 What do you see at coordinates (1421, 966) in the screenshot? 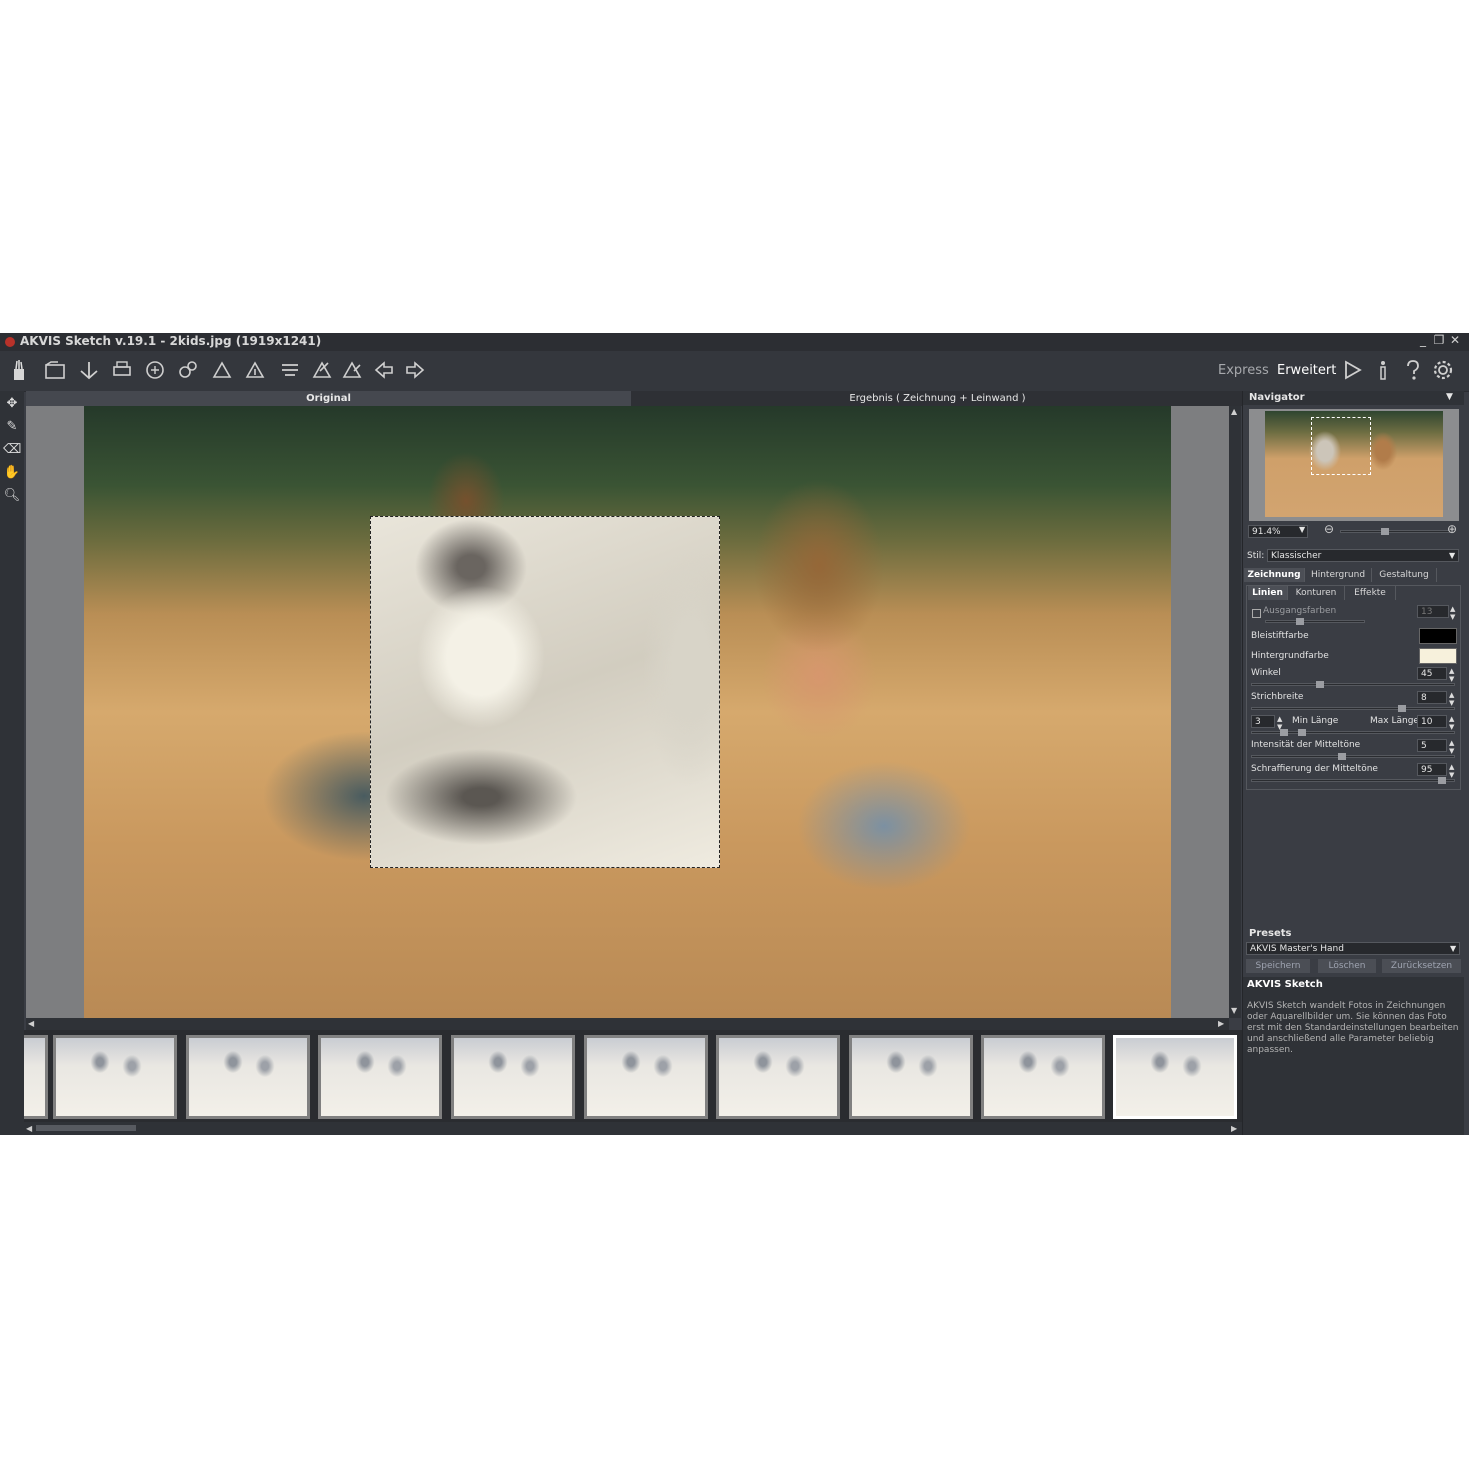
I see `reset-preset-button: Zurücksetzen` at bounding box center [1421, 966].